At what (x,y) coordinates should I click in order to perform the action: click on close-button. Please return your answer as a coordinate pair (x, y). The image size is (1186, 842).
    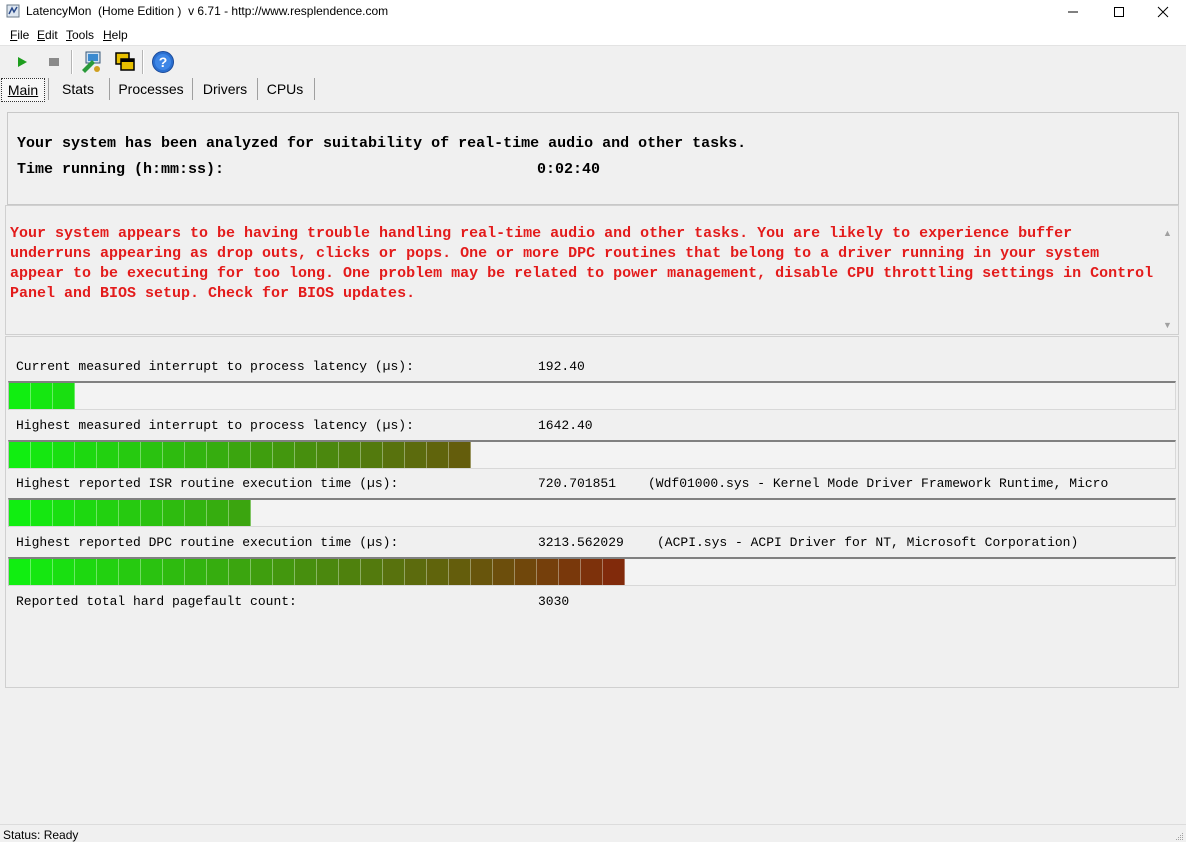
    Looking at the image, I should click on (1163, 12).